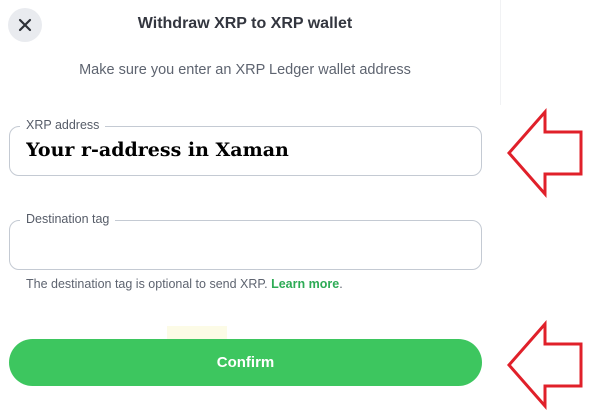  Describe the element at coordinates (245, 23) in the screenshot. I see `dialog-title: Withdraw XRP to XRP wallet` at that location.